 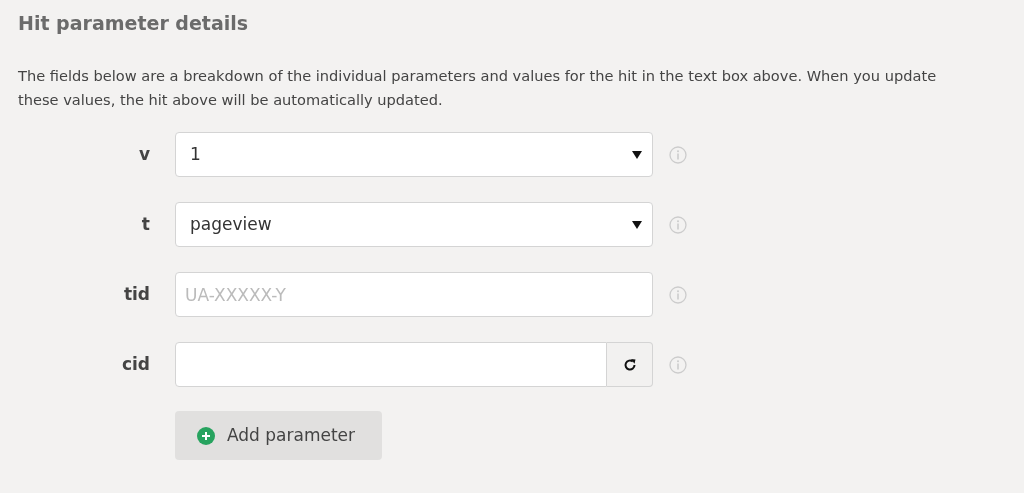 I want to click on add-icon, so click(x=206, y=435).